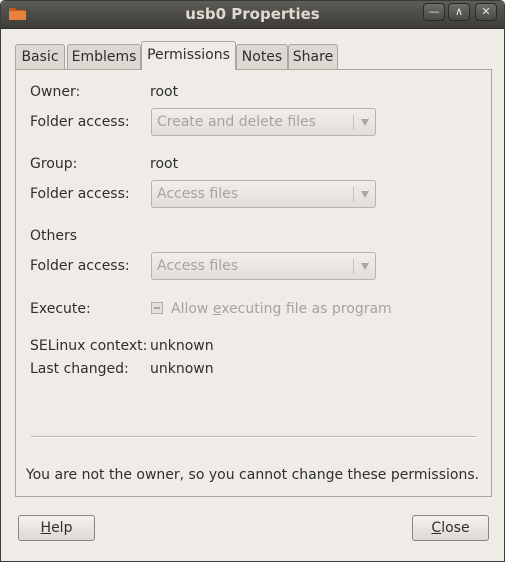 The image size is (505, 562). Describe the element at coordinates (306, 309) in the screenshot. I see `execute-option-text-rest: xecuting file as program` at that location.